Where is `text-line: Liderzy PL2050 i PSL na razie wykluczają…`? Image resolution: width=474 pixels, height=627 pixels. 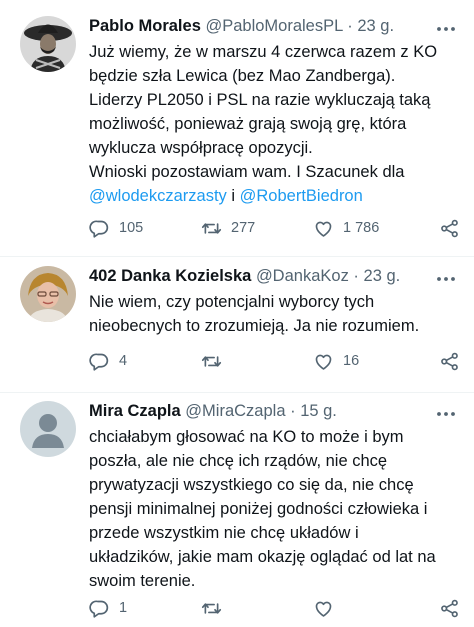 text-line: Liderzy PL2050 i PSL na razie wykluczają… is located at coordinates (260, 100).